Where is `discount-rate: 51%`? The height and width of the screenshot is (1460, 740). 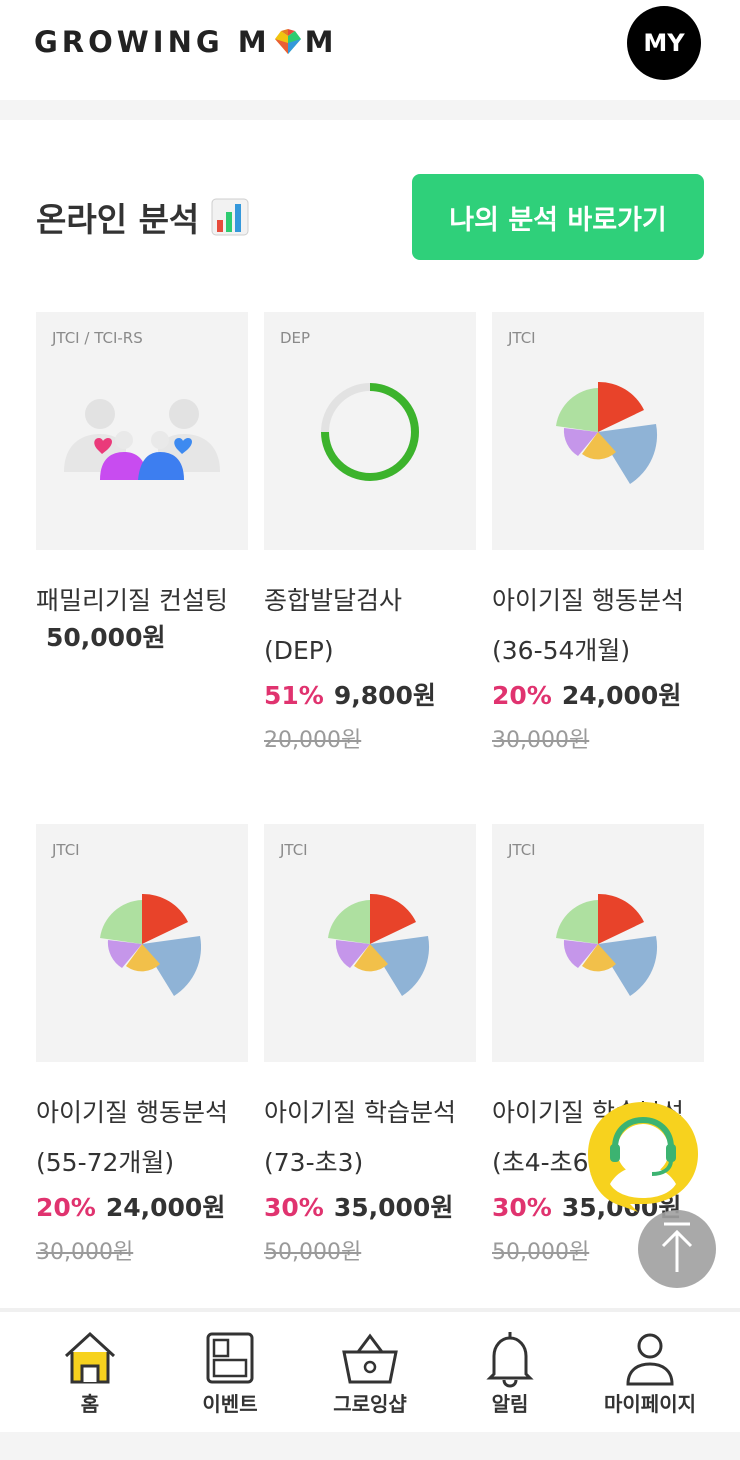
discount-rate: 51% is located at coordinates (294, 695).